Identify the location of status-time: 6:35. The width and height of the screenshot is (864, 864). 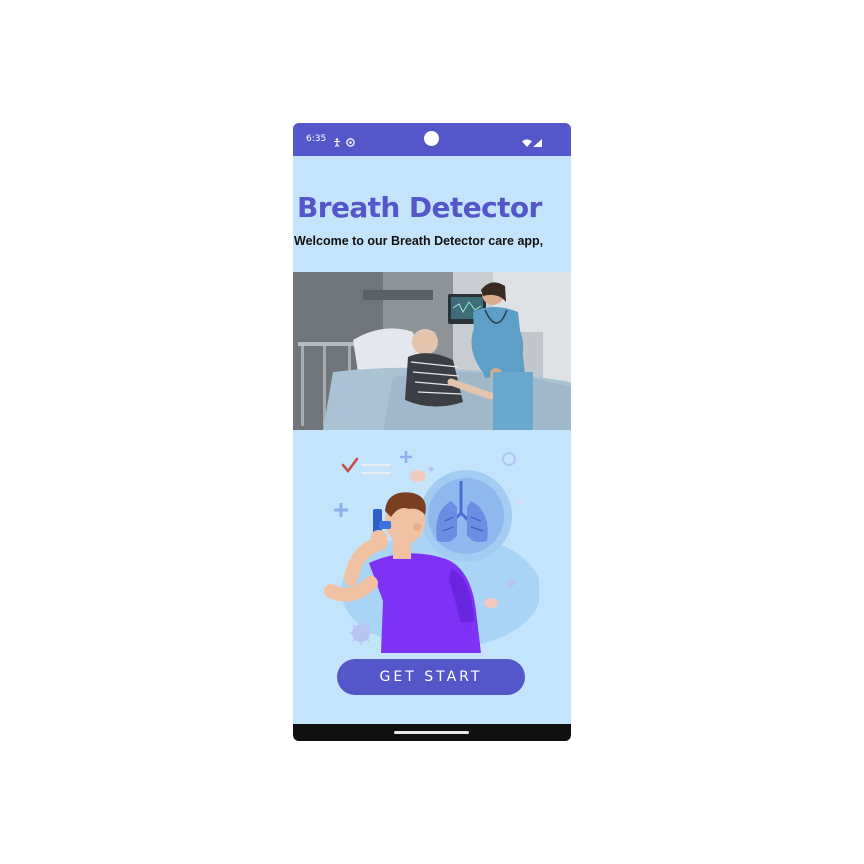
(316, 139).